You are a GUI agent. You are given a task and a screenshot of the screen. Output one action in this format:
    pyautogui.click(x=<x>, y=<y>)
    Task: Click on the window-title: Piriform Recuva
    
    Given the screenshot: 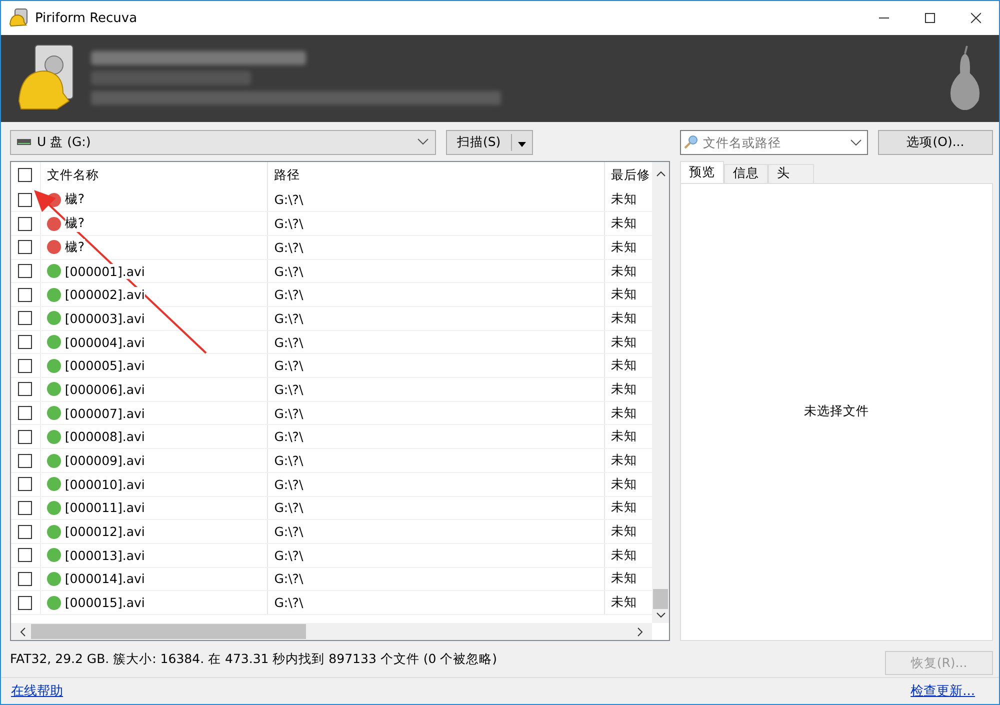 What is the action you would take?
    pyautogui.click(x=86, y=18)
    